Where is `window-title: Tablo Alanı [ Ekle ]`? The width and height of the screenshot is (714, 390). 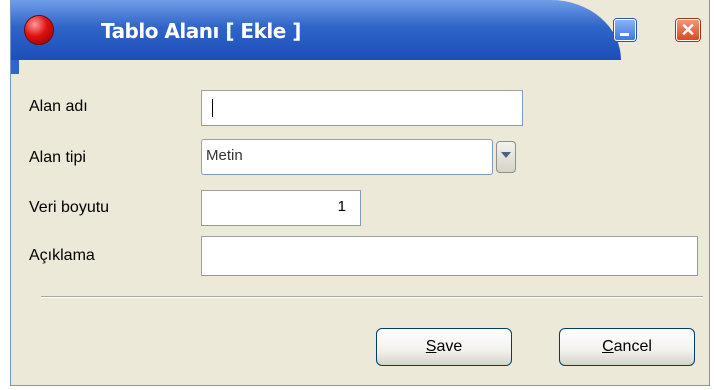
window-title: Tablo Alanı [ Ekle ] is located at coordinates (201, 31).